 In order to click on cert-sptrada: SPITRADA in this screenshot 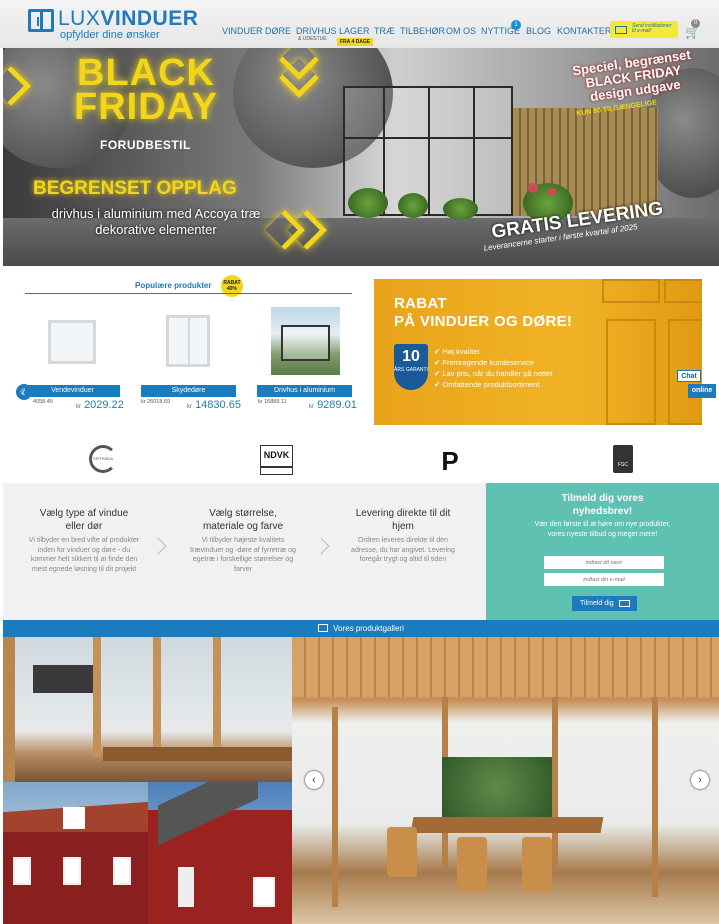, I will do `click(103, 459)`.